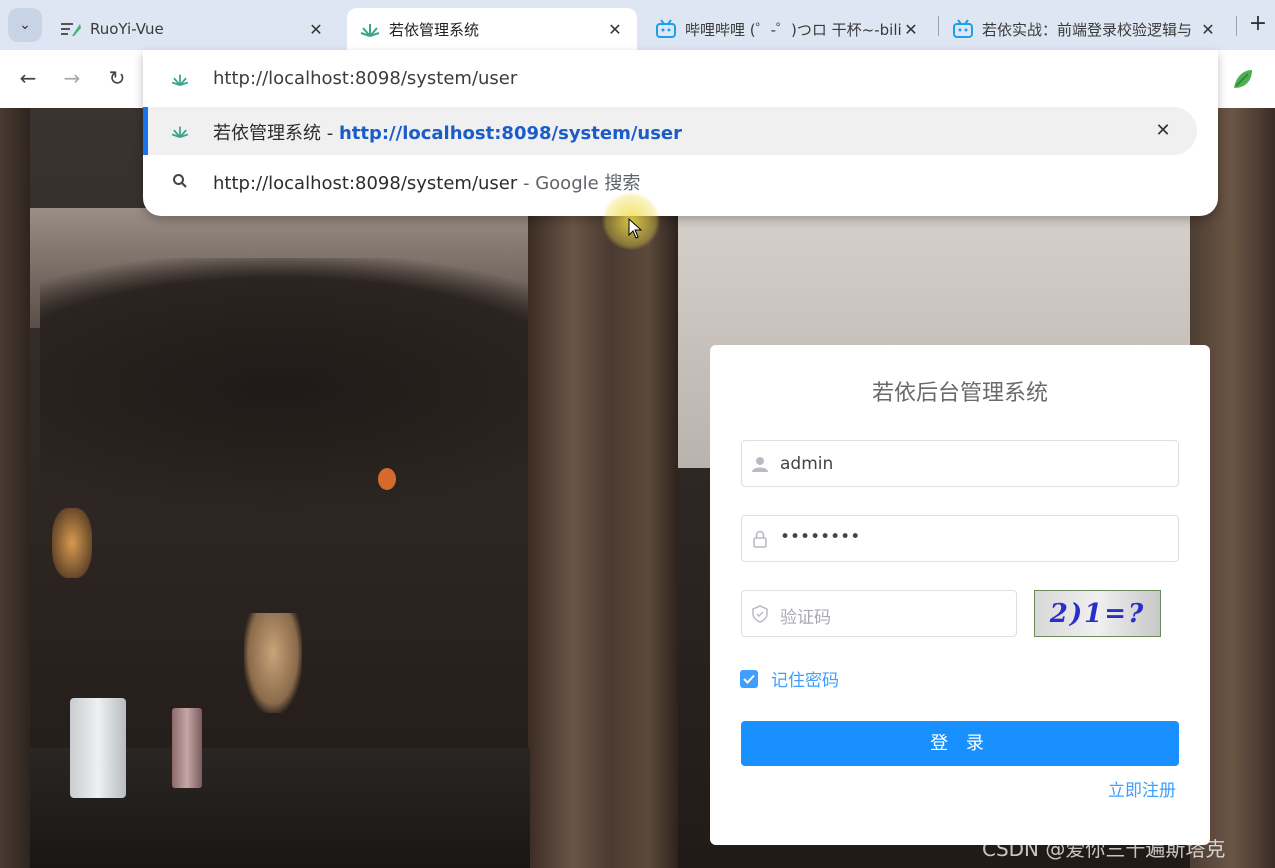 The image size is (1275, 868). I want to click on remember-password-checkbox: 记住密码, so click(789, 678).